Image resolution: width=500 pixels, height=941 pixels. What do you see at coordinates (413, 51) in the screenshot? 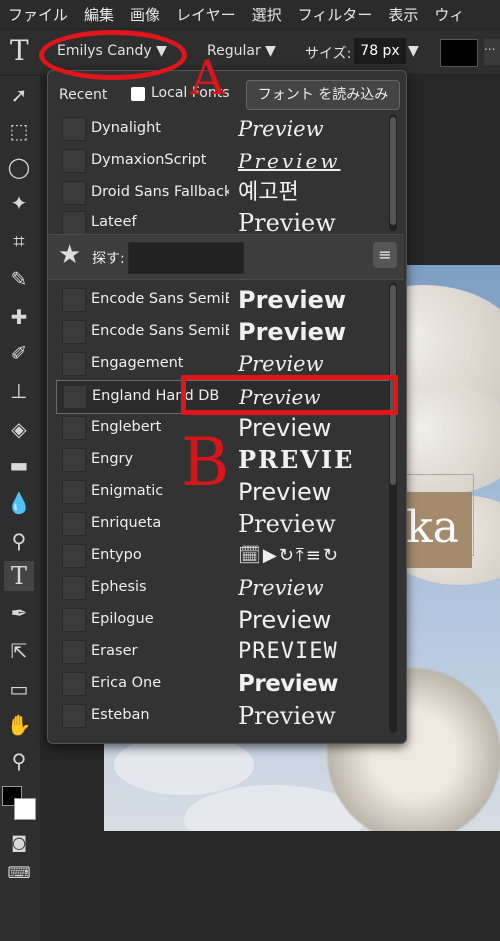
I see `font-size-dropdown-arrow: ▼` at bounding box center [413, 51].